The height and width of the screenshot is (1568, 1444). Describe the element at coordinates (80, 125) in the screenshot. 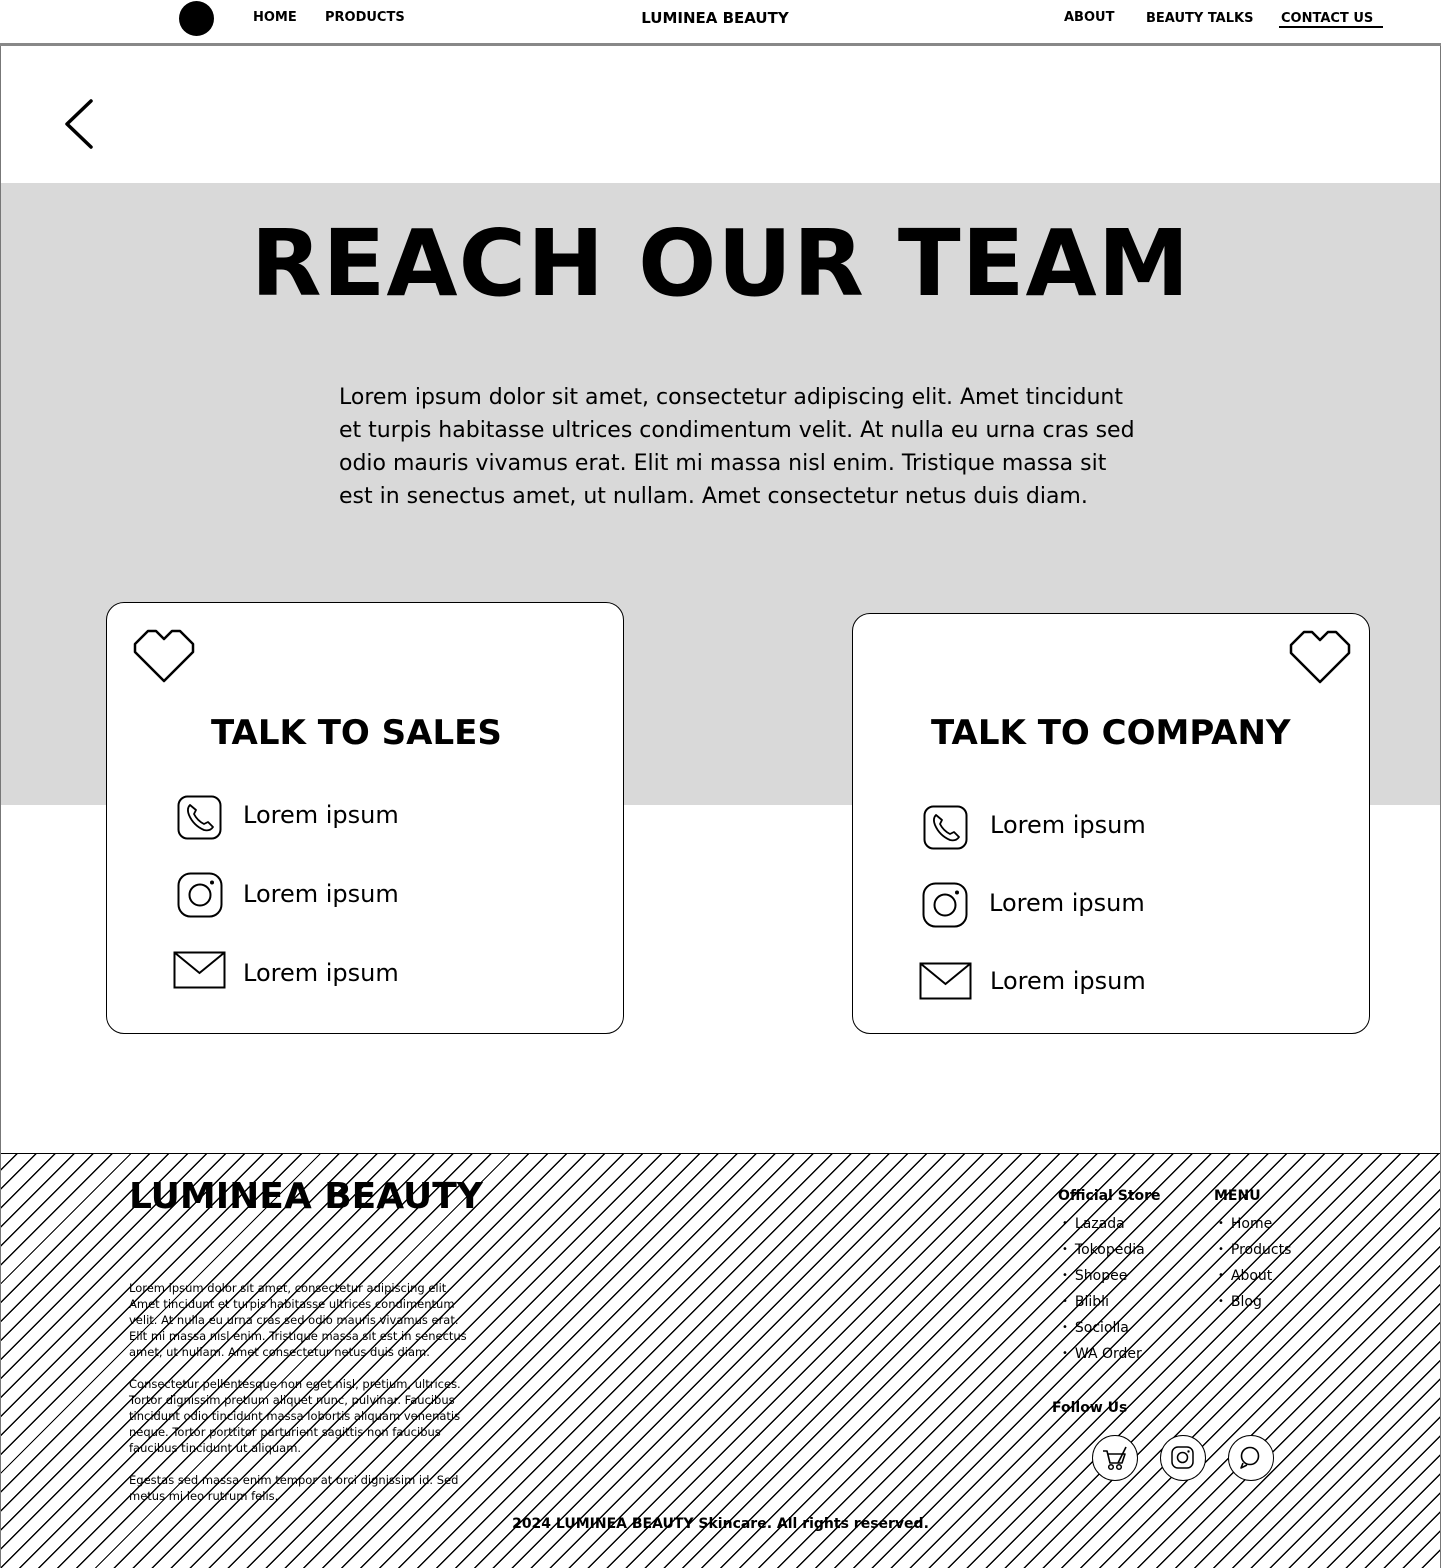

I see `back-arrow-icon` at that location.